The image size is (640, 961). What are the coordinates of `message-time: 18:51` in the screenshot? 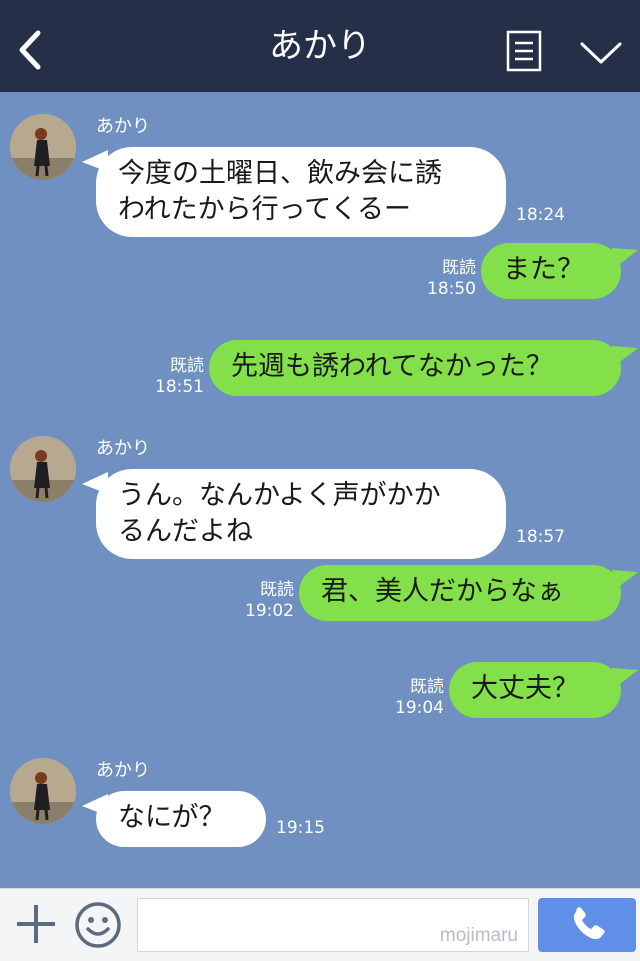 It's located at (179, 387).